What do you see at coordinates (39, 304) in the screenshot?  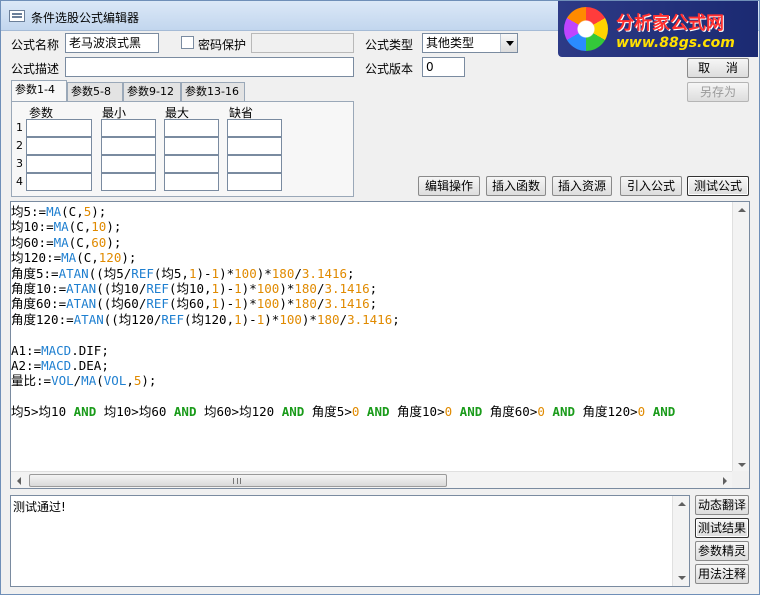 I see `code-token: 角度60:=` at bounding box center [39, 304].